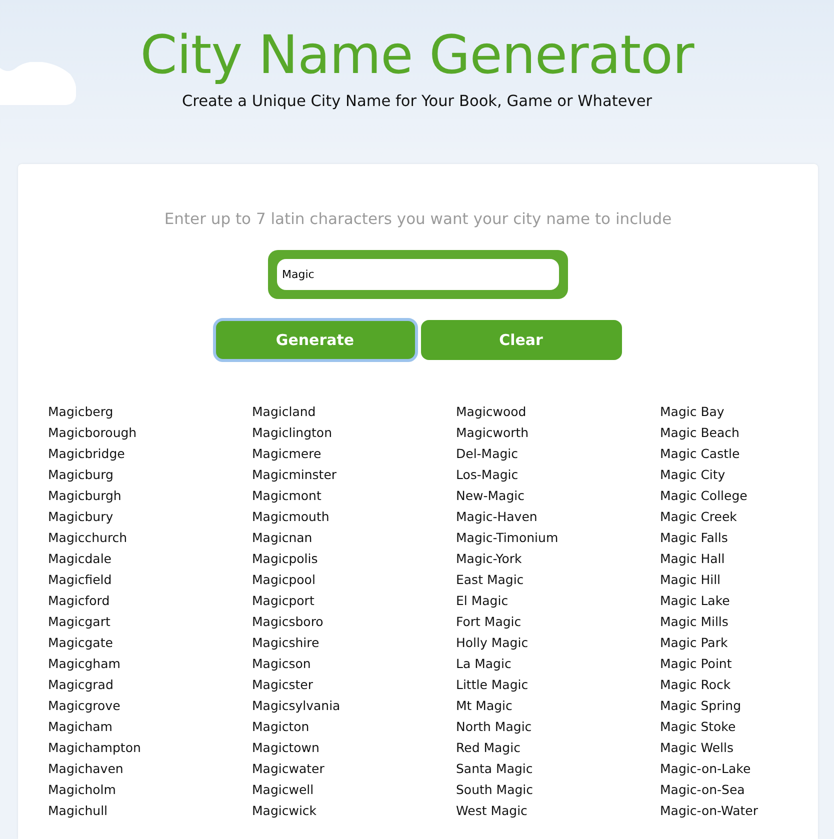 The width and height of the screenshot is (834, 839). I want to click on city-name: Magicmouth, so click(291, 517).